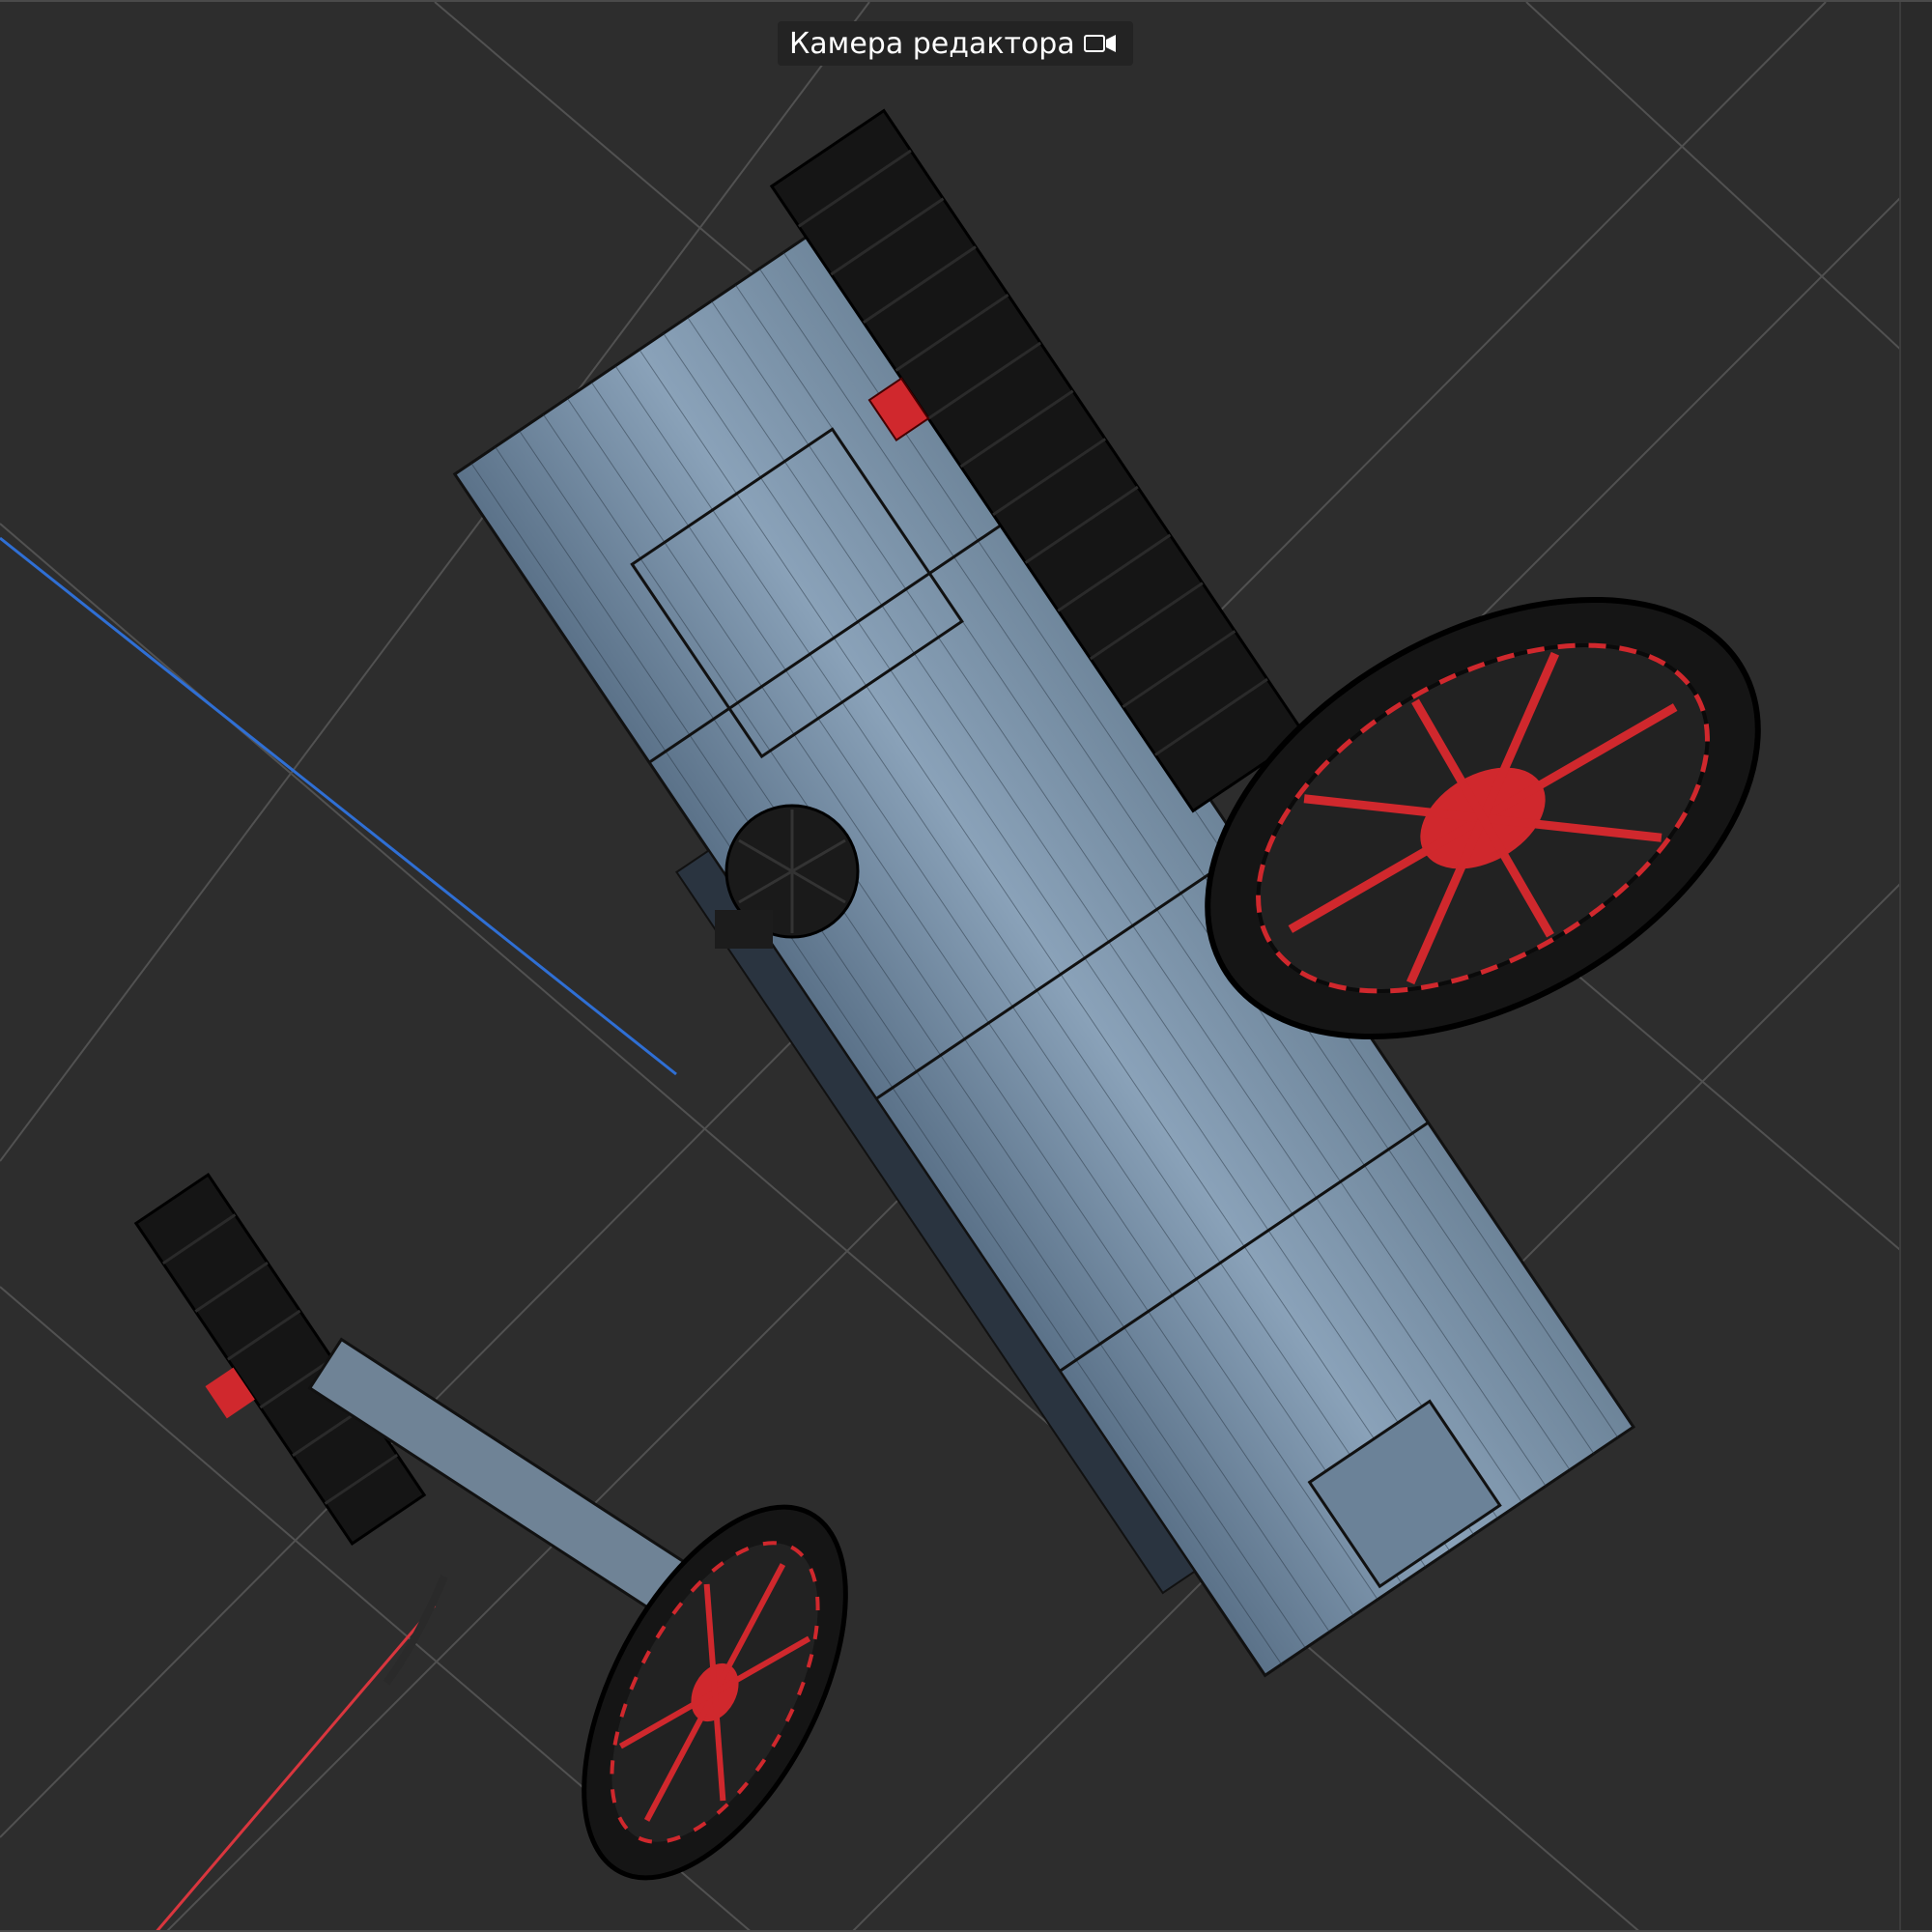 The height and width of the screenshot is (1932, 1932). What do you see at coordinates (296, 1767) in the screenshot?
I see `axis-x-line` at bounding box center [296, 1767].